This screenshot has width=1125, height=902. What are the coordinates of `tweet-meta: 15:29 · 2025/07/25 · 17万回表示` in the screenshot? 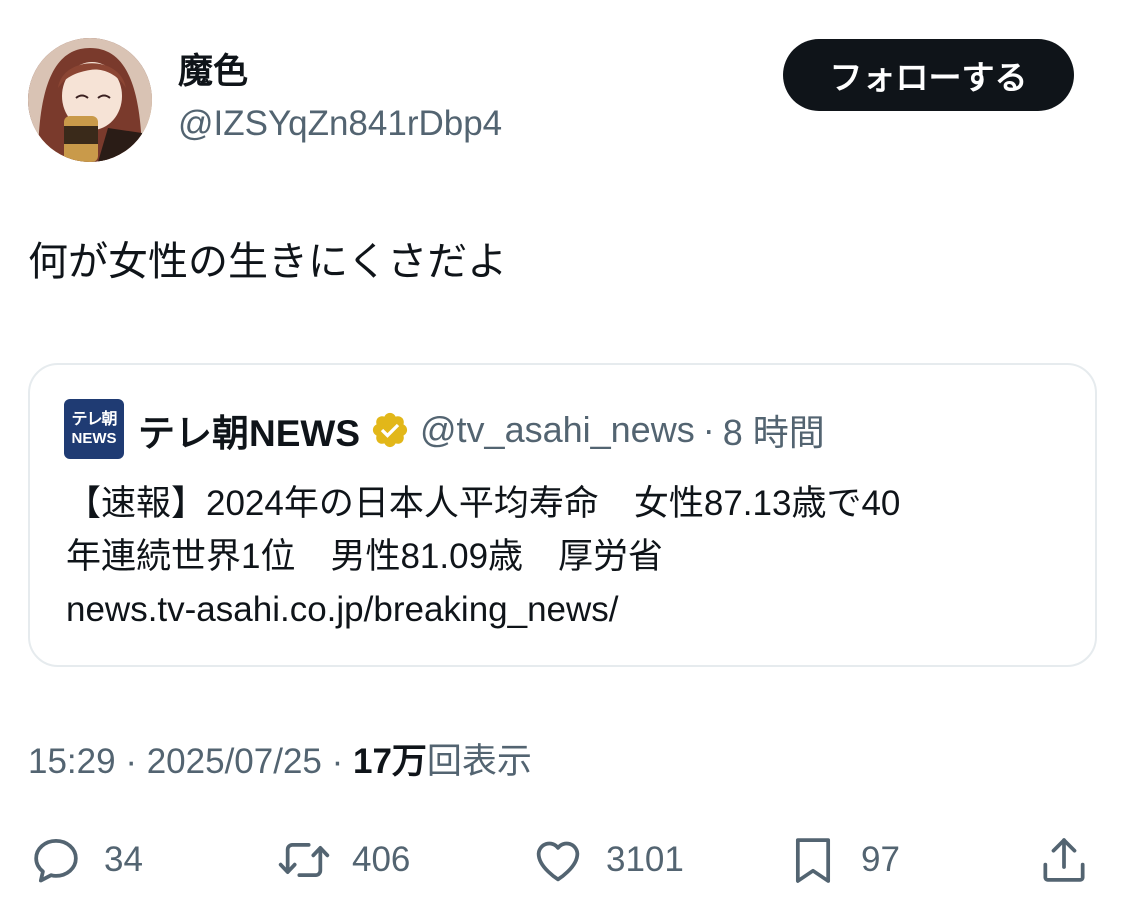 It's located at (280, 762).